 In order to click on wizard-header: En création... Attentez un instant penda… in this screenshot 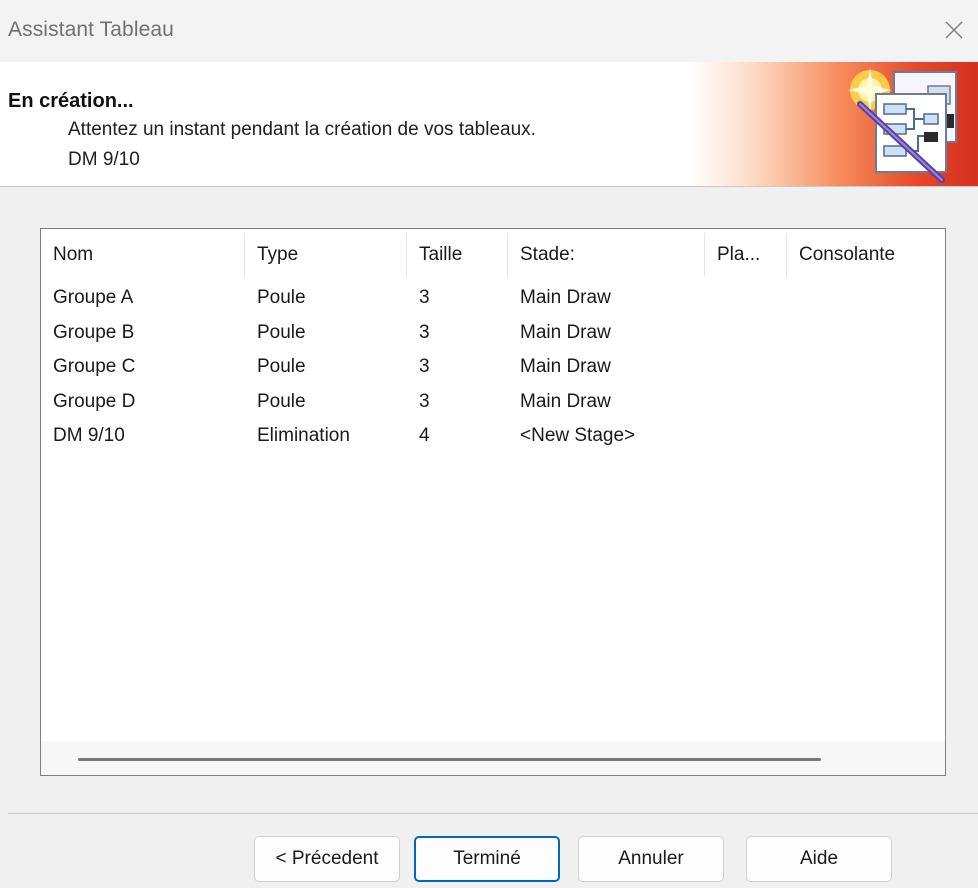, I will do `click(489, 124)`.